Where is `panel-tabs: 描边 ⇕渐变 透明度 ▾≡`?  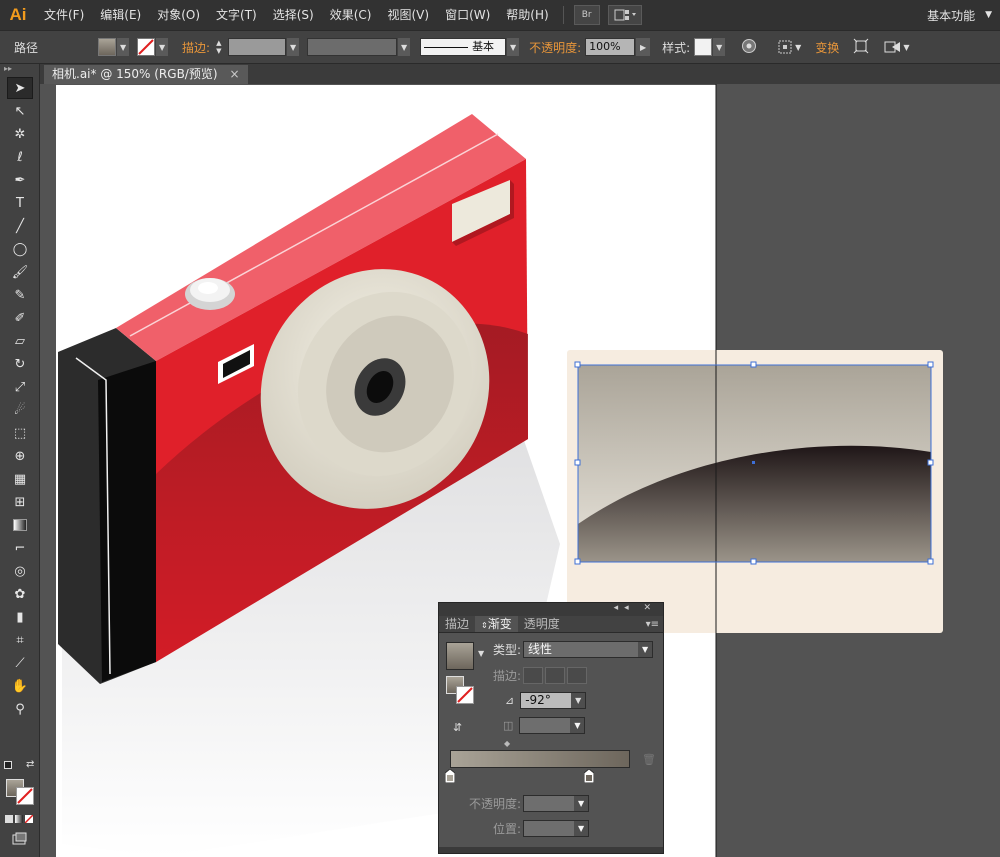 panel-tabs: 描边 ⇕渐变 透明度 ▾≡ is located at coordinates (551, 624).